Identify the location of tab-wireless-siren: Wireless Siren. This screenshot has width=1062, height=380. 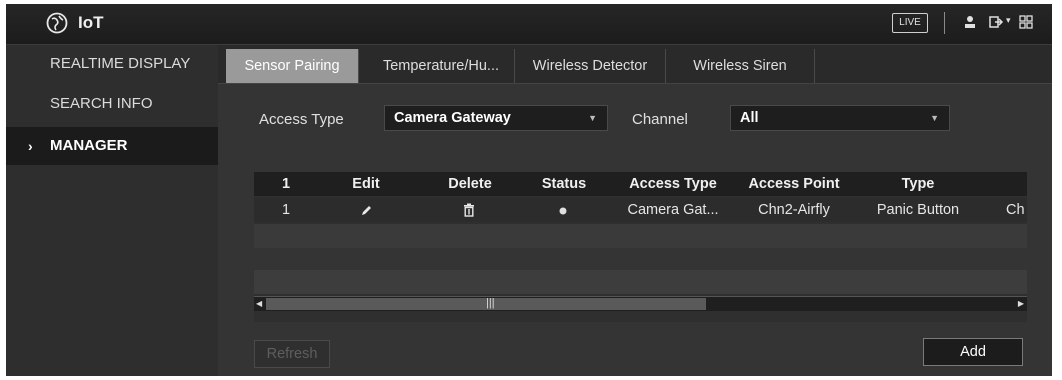
(740, 66).